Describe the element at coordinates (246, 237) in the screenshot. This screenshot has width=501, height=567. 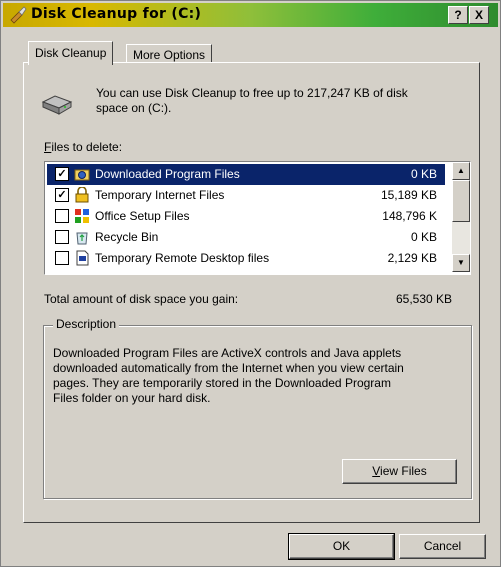
I see `list-item-recycle-bin: Recycle Bin 0 KB` at that location.